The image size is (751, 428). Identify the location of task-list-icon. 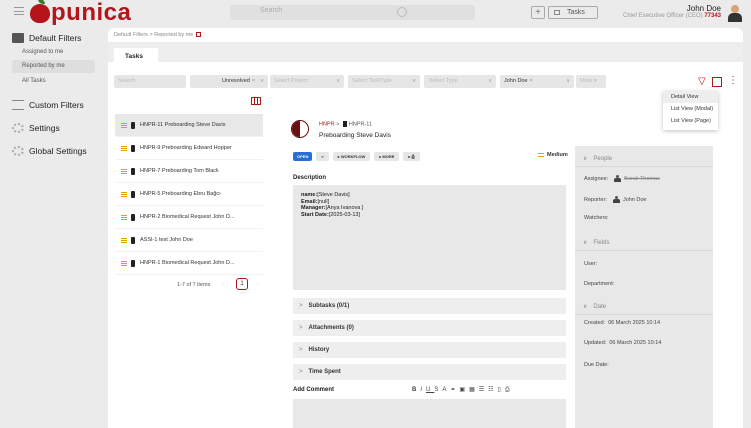
(557, 12).